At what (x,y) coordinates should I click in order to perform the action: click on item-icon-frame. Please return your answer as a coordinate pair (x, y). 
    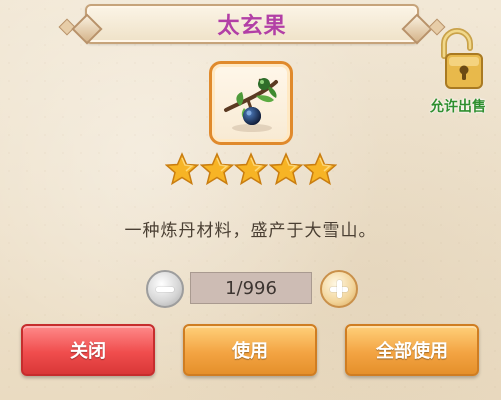
    Looking at the image, I should click on (251, 103).